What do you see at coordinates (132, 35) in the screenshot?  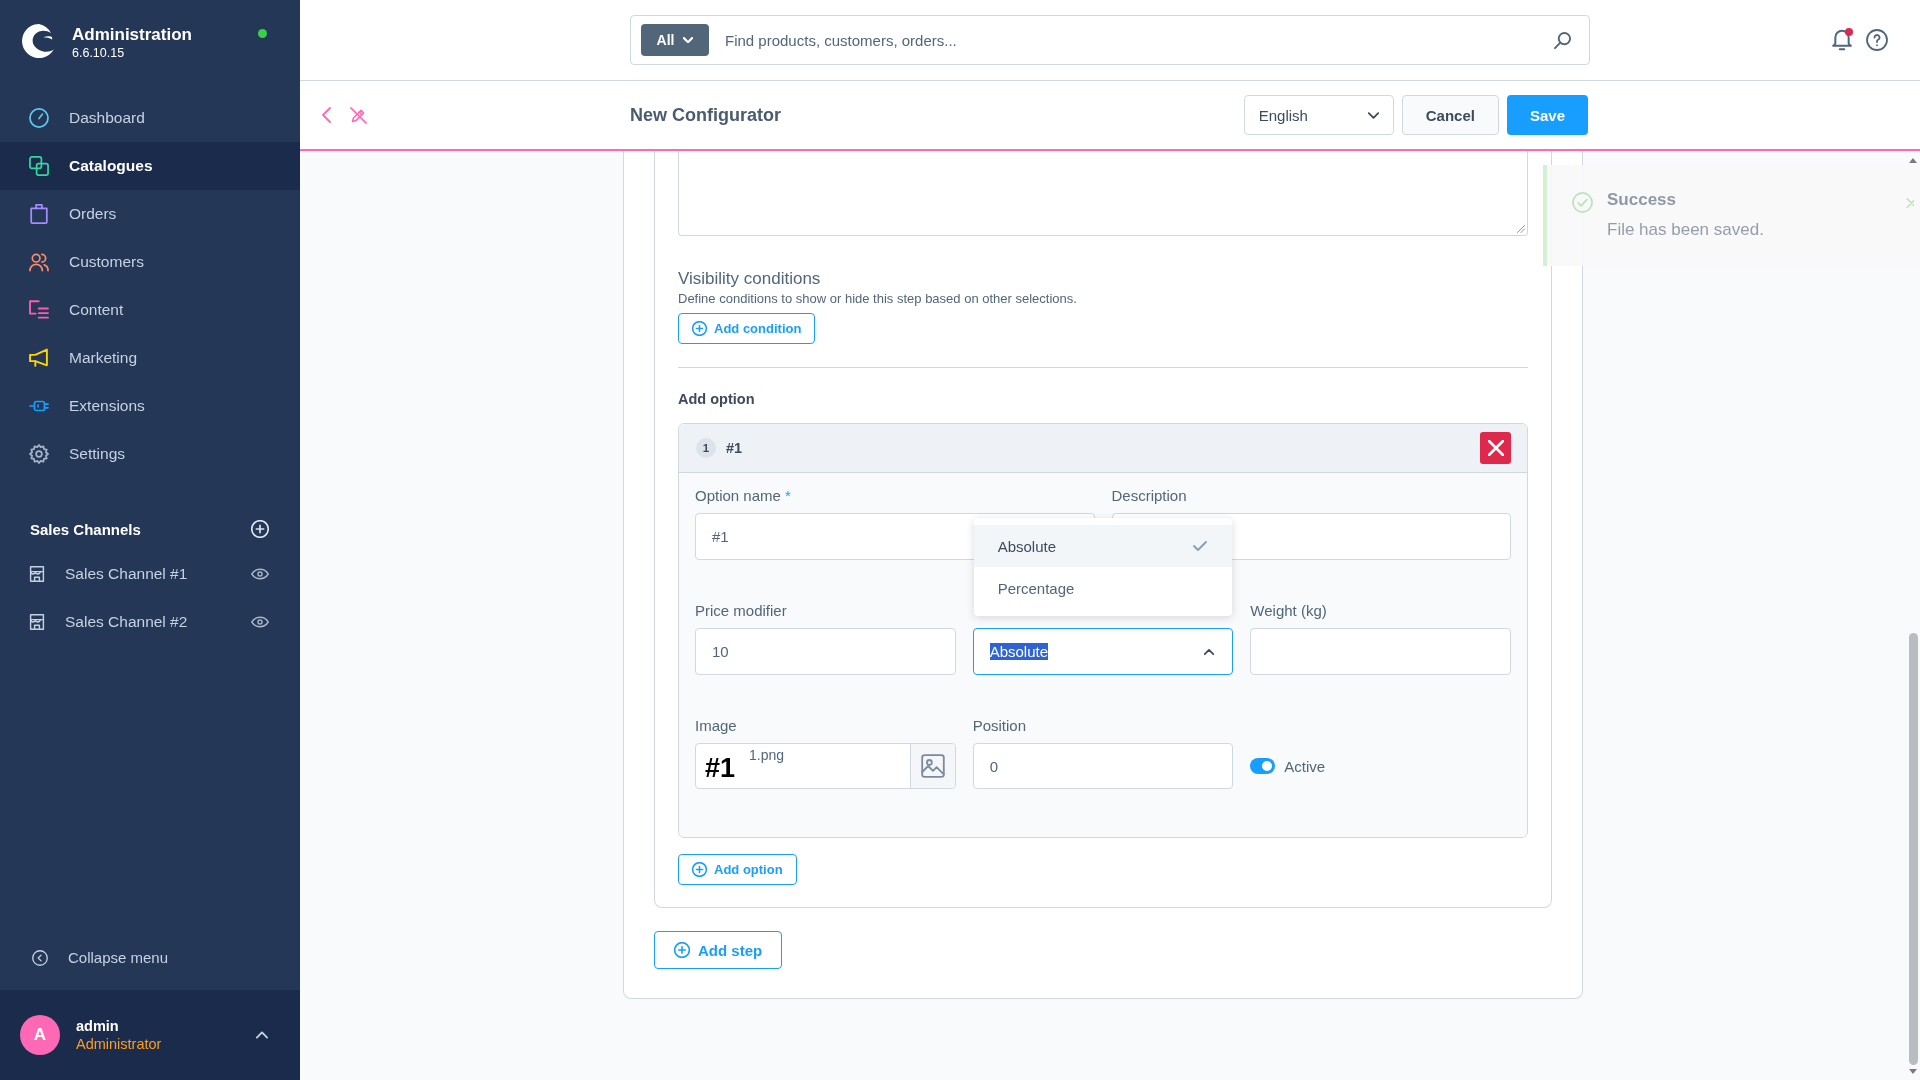 I see `app-title: Administration` at bounding box center [132, 35].